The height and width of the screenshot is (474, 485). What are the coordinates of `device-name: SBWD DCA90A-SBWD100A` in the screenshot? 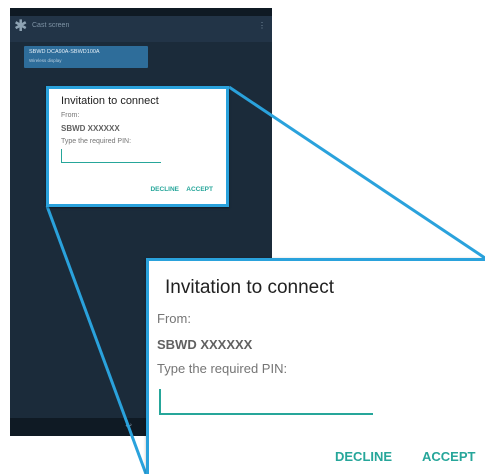 It's located at (64, 52).